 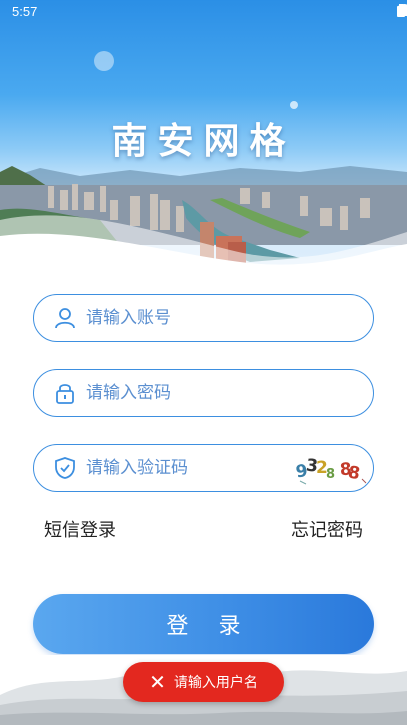 I want to click on lock-icon, so click(x=65, y=394).